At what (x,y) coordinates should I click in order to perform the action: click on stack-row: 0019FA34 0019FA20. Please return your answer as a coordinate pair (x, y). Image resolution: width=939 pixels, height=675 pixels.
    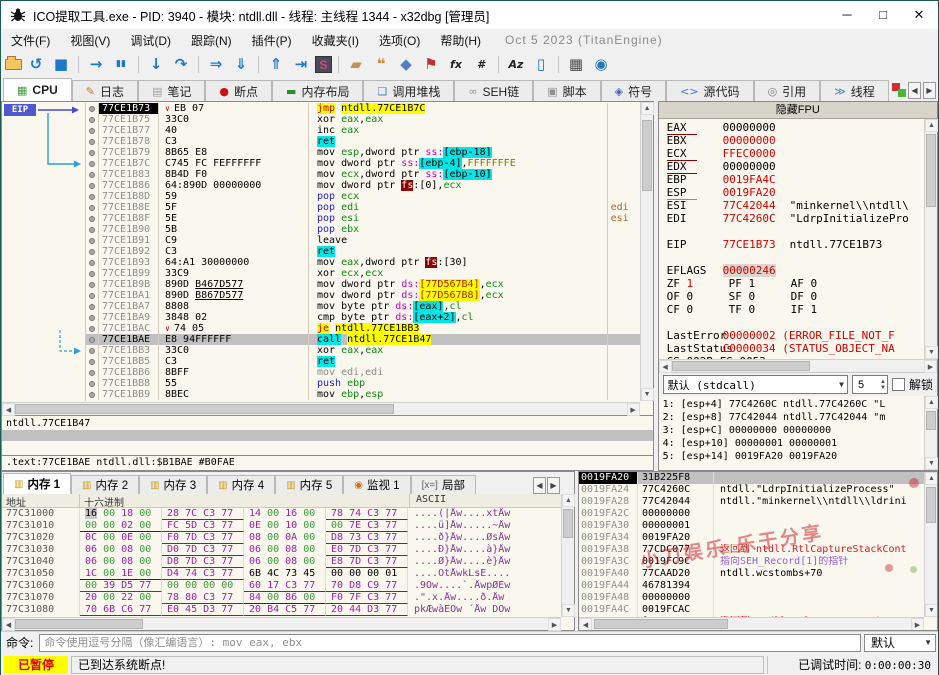
    Looking at the image, I should click on (751, 538).